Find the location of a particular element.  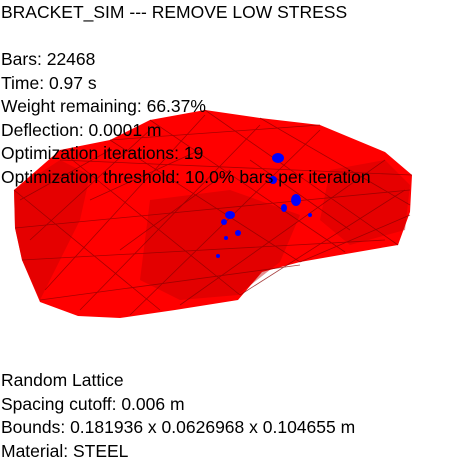

material-value: Material: STEEL is located at coordinates (65, 450).